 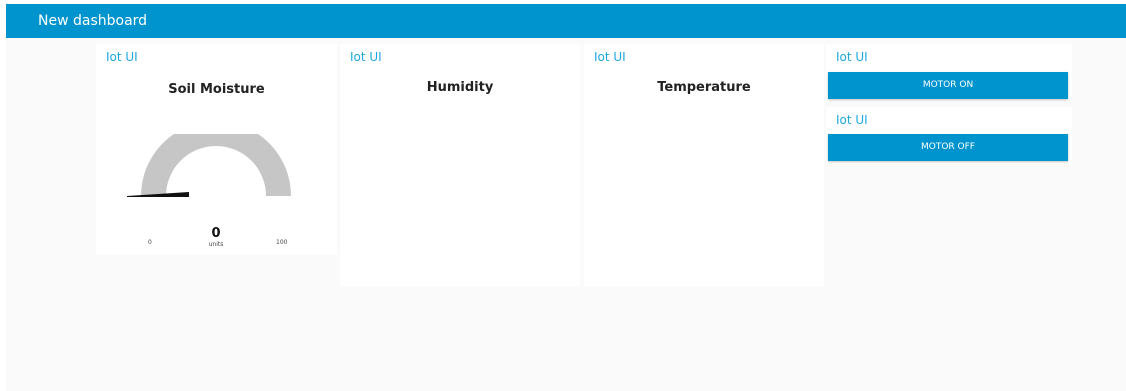 I want to click on gauge-max-label: 100, so click(x=282, y=242).